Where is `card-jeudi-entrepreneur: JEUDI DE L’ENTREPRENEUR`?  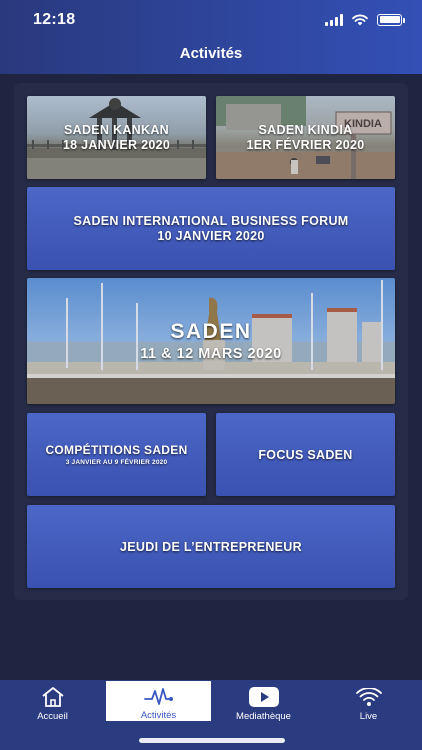 card-jeudi-entrepreneur: JEUDI DE L’ENTREPRENEUR is located at coordinates (211, 546).